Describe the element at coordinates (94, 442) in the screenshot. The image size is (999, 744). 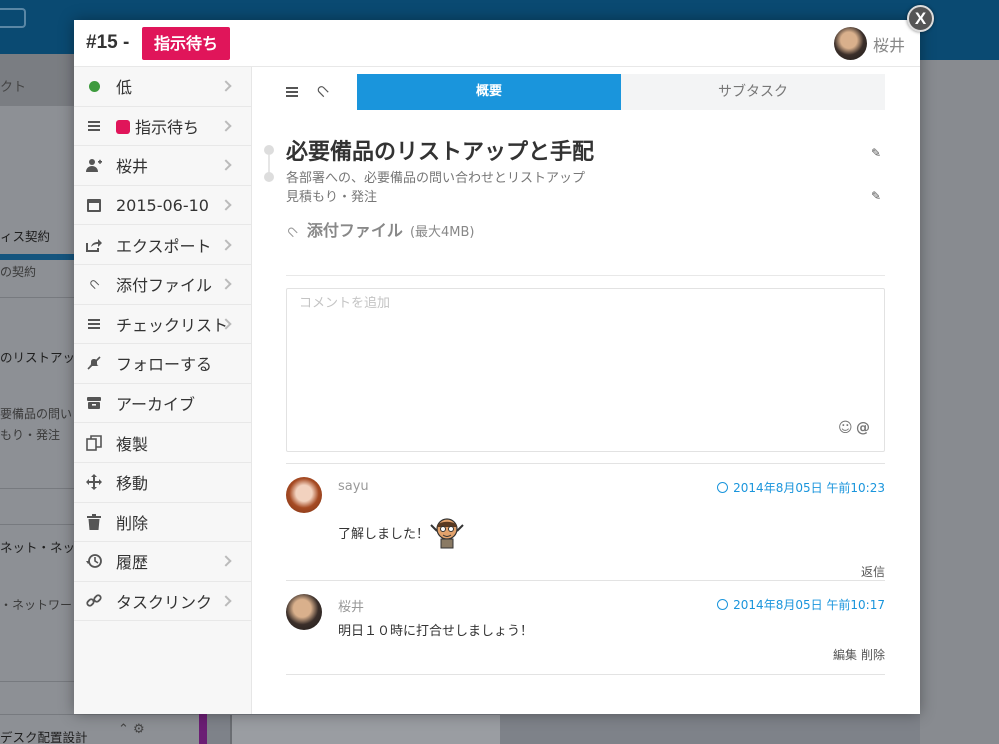
I see `copy-icon` at that location.